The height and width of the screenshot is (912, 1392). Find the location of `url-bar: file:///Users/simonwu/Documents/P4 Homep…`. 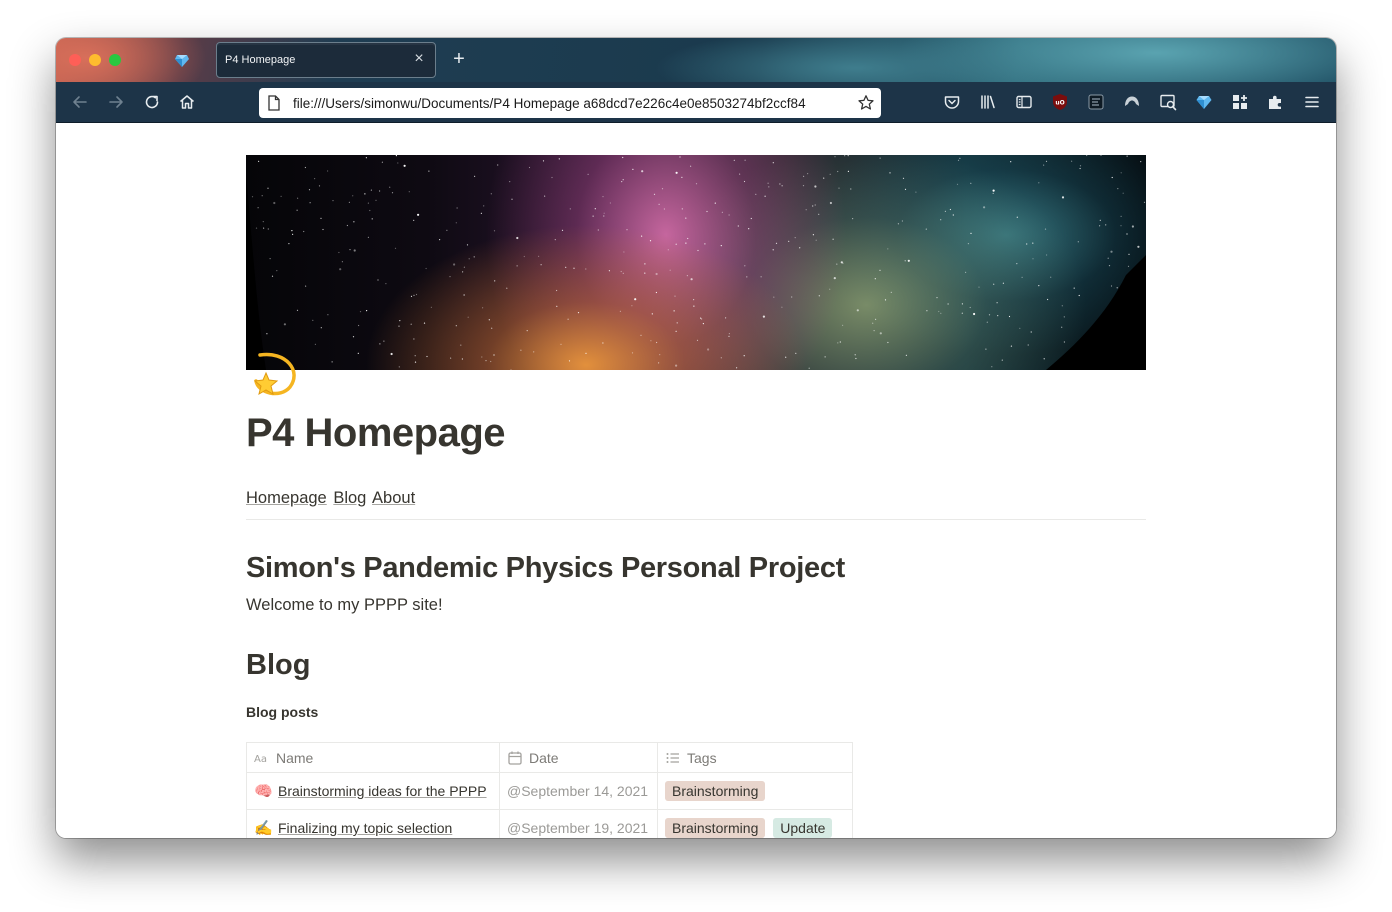

url-bar: file:///Users/simonwu/Documents/P4 Homep… is located at coordinates (570, 103).